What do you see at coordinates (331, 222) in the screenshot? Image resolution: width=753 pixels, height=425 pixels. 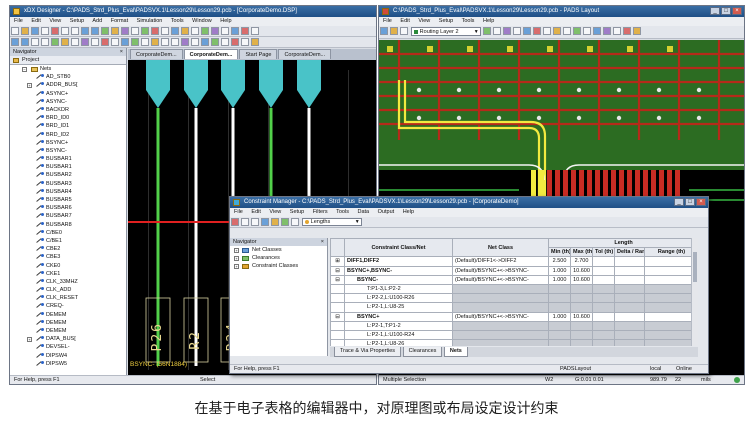 I see `cm-view-select: Lengths ▼` at bounding box center [331, 222].